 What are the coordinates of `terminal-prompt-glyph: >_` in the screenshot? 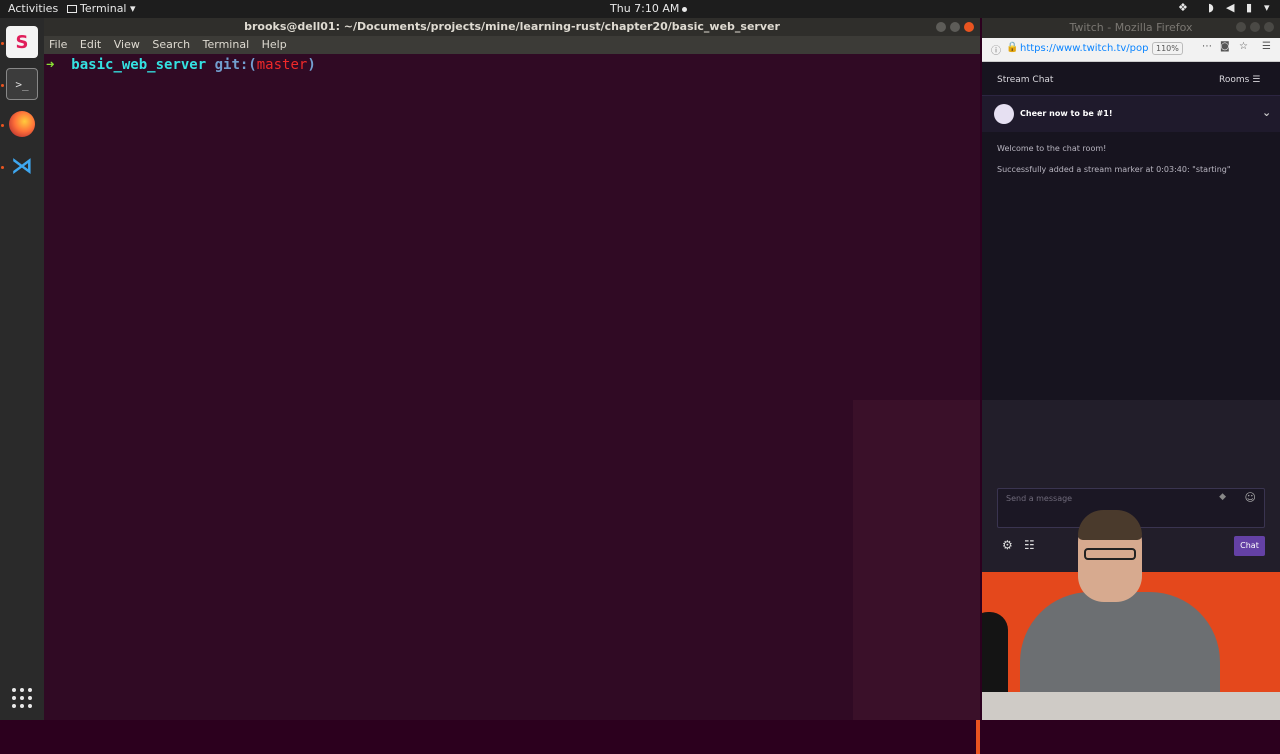 It's located at (22, 84).